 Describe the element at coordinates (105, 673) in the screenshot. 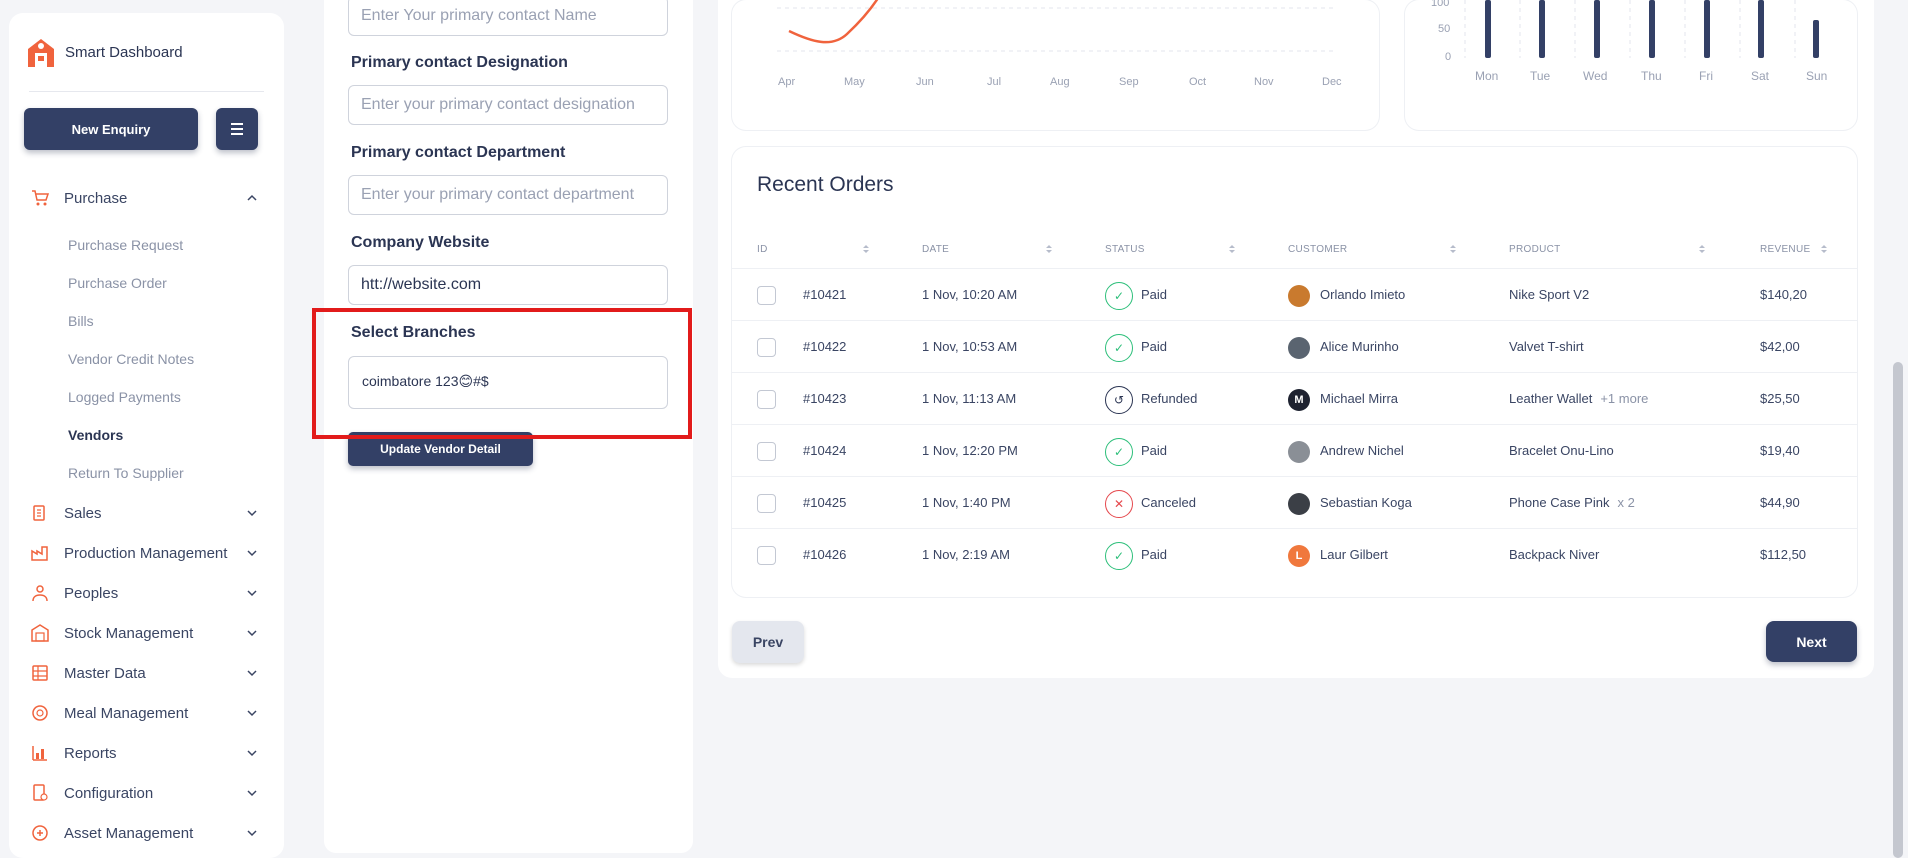

I see `sidebar-item-label: Master Data` at that location.